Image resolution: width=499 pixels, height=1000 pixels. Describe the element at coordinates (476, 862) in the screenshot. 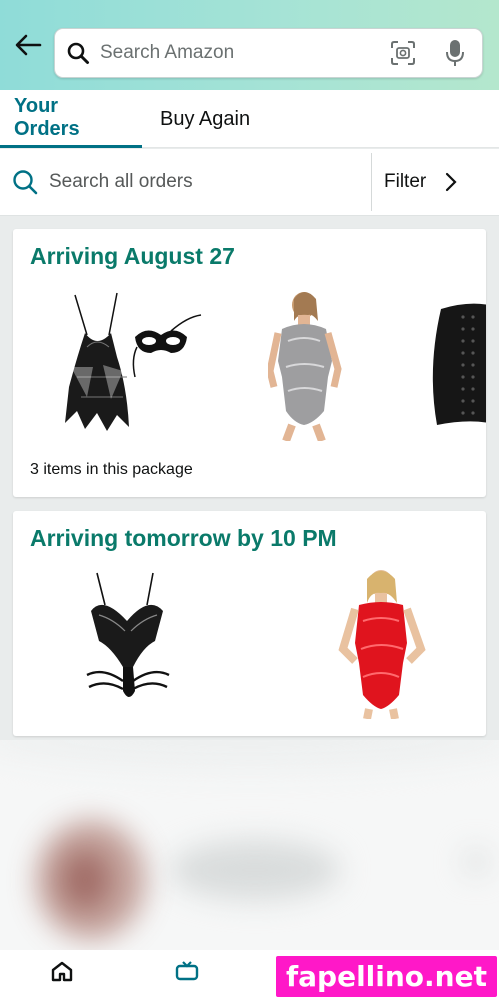

I see `blurred-chevron` at that location.